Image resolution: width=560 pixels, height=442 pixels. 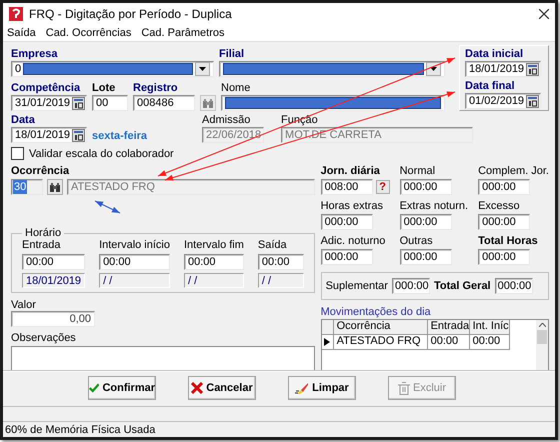 I want to click on field-label: Lote, so click(x=104, y=88).